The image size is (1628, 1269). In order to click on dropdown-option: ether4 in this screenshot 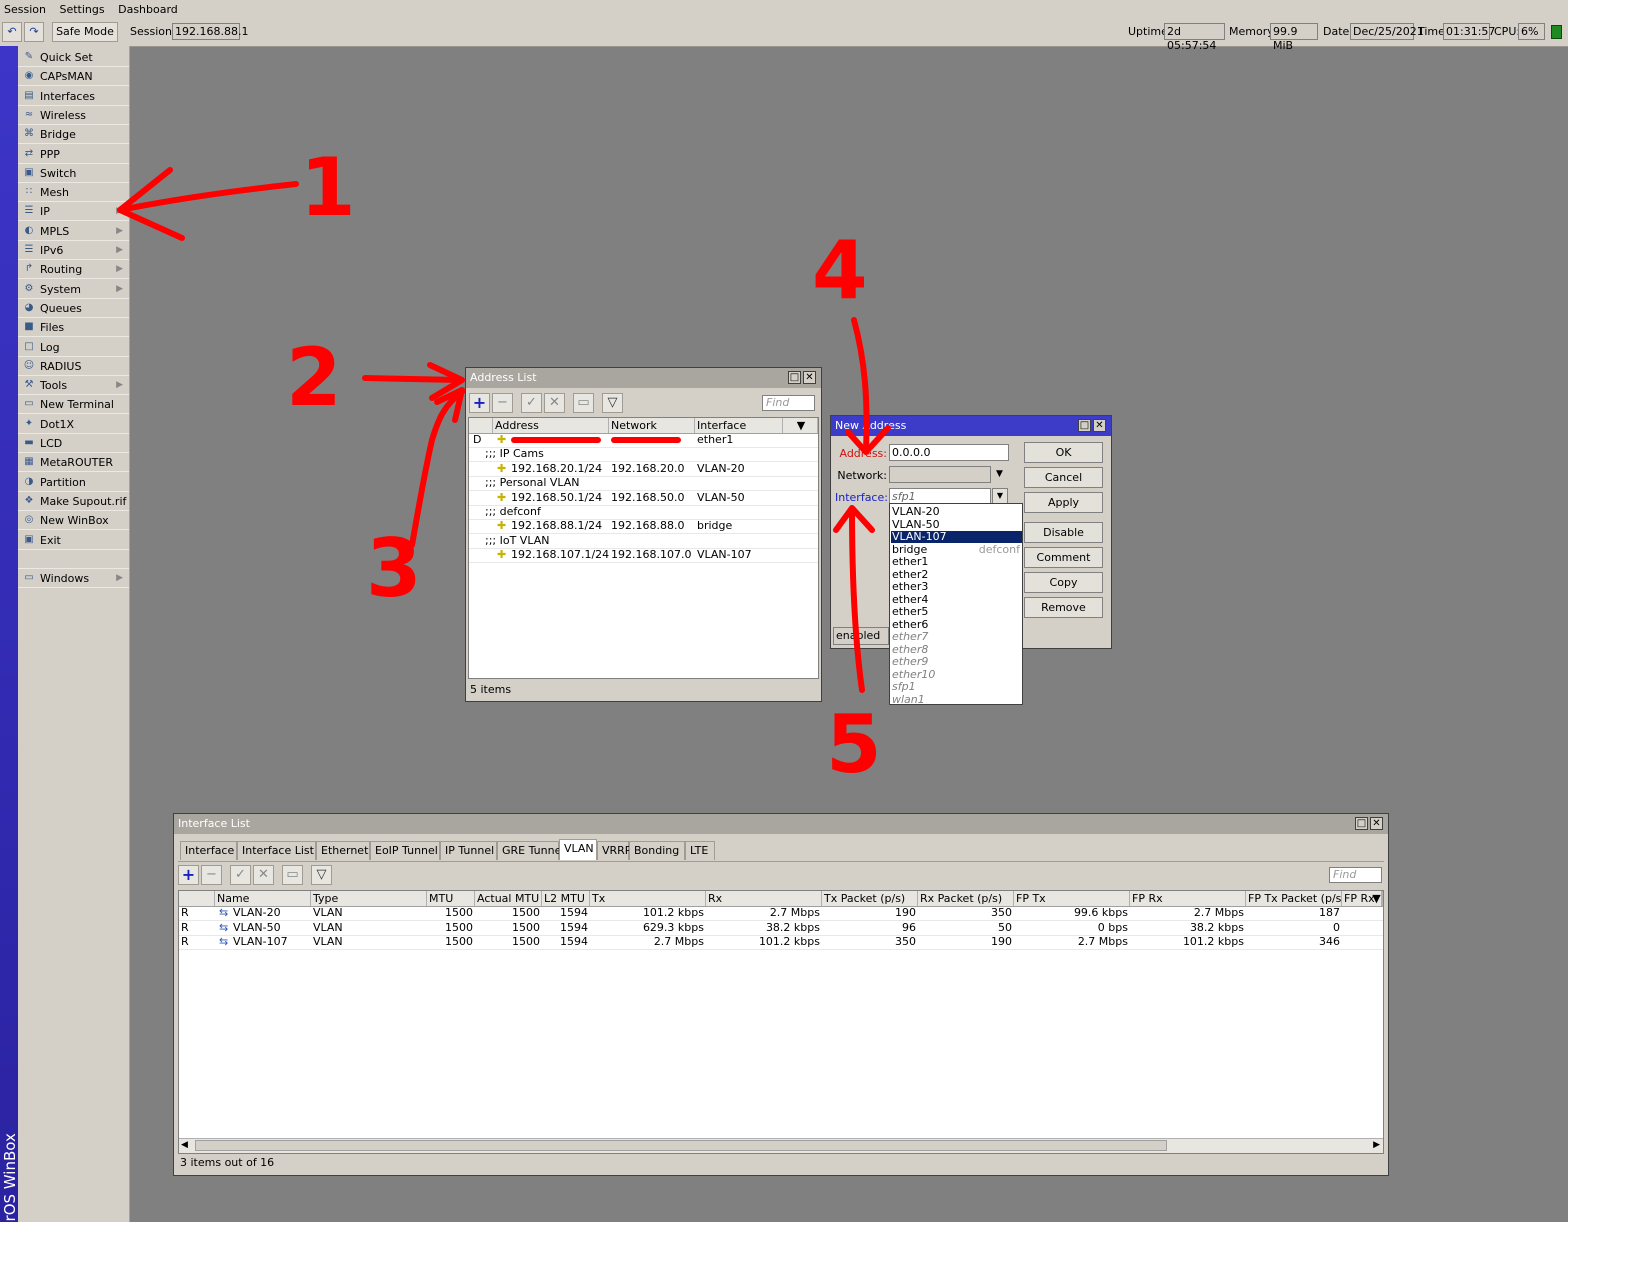, I will do `click(956, 599)`.